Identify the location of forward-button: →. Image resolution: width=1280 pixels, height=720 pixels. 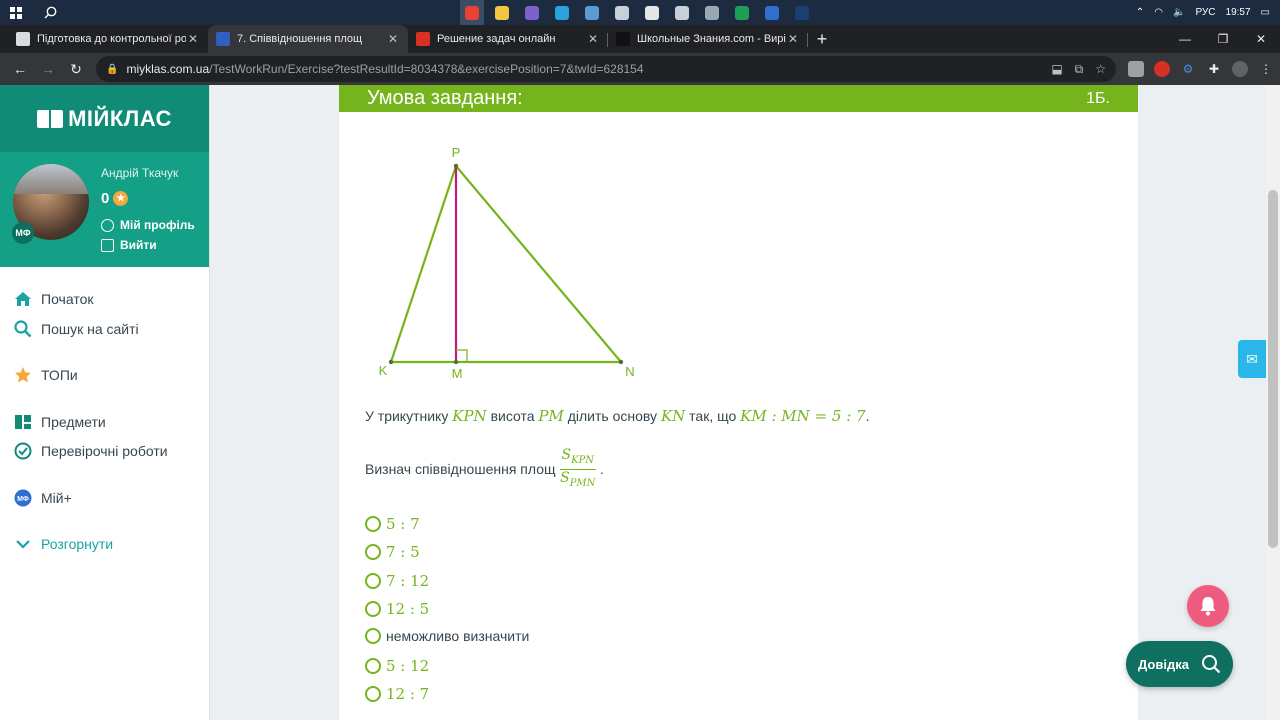
(48, 69).